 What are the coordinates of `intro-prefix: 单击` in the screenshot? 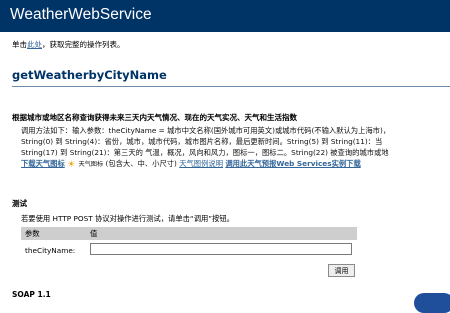 It's located at (19, 44).